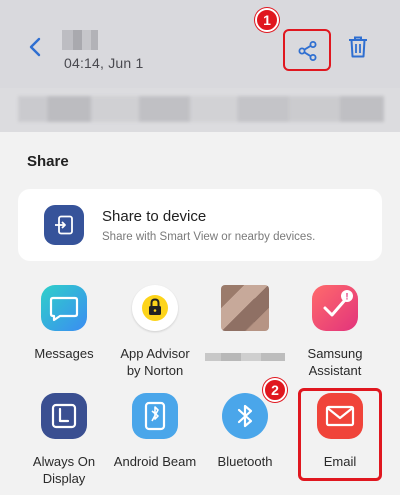  What do you see at coordinates (245, 416) in the screenshot?
I see `bluetooth-icon` at bounding box center [245, 416].